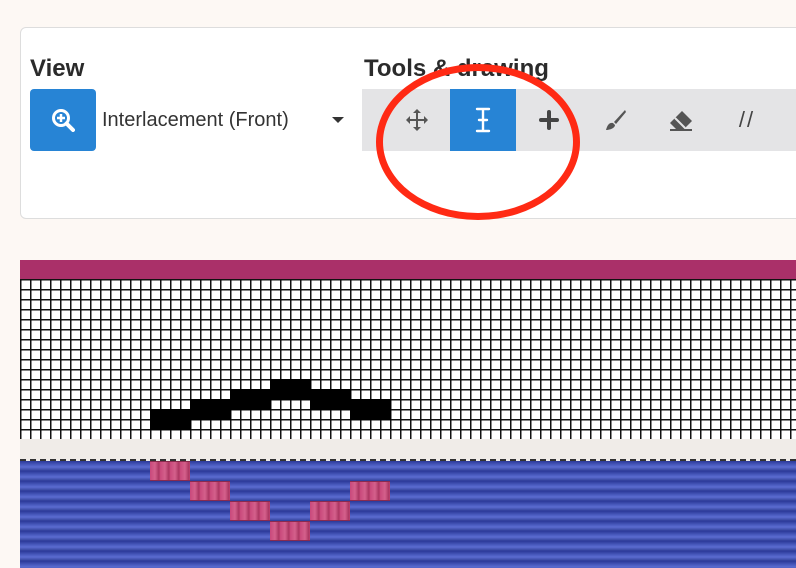 This screenshot has height=568, width=796. I want to click on chevron-down-icon, so click(338, 120).